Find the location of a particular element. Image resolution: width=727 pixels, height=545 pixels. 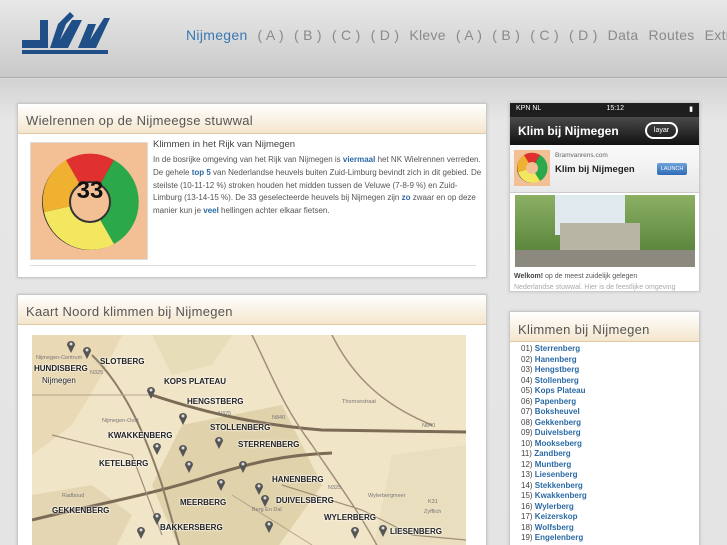

list-item: 19) Engelenberg is located at coordinates (554, 538).